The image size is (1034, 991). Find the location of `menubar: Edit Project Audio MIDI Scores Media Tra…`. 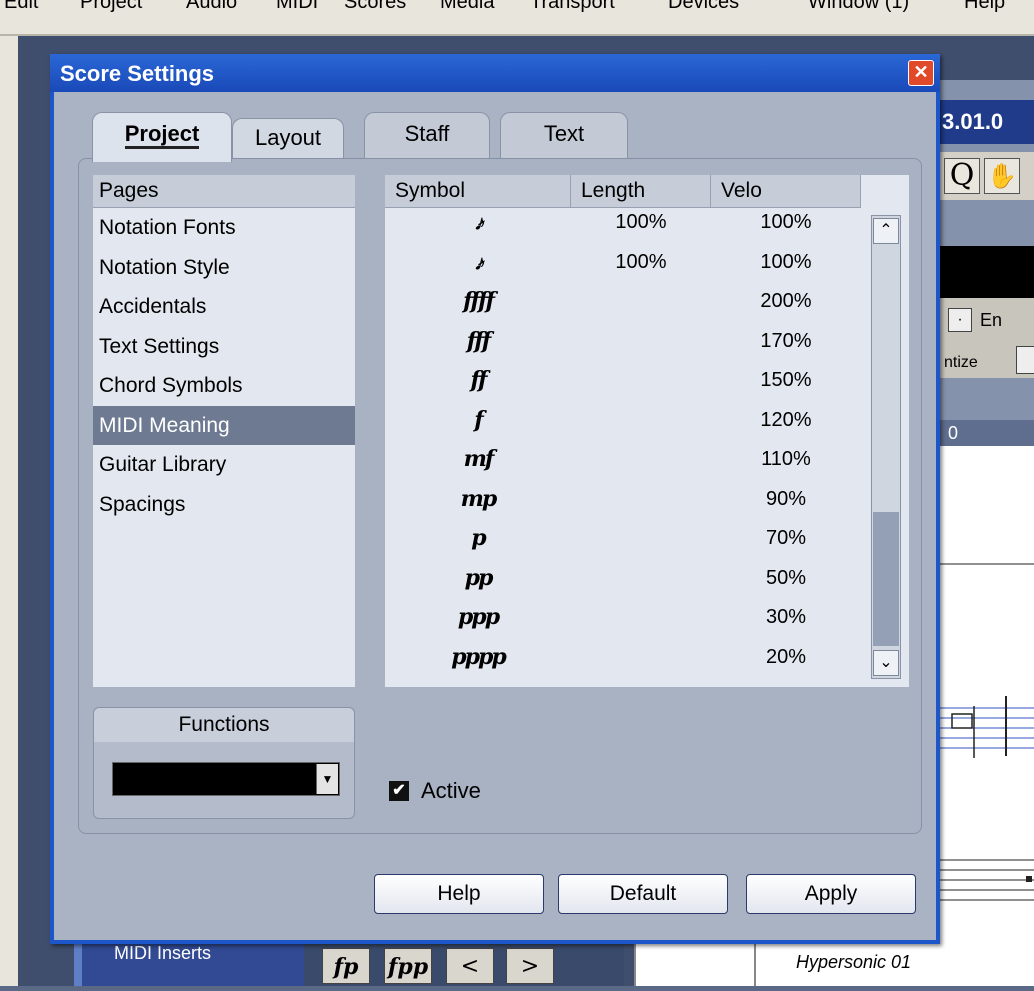

menubar: Edit Project Audio MIDI Scores Media Tra… is located at coordinates (517, 18).